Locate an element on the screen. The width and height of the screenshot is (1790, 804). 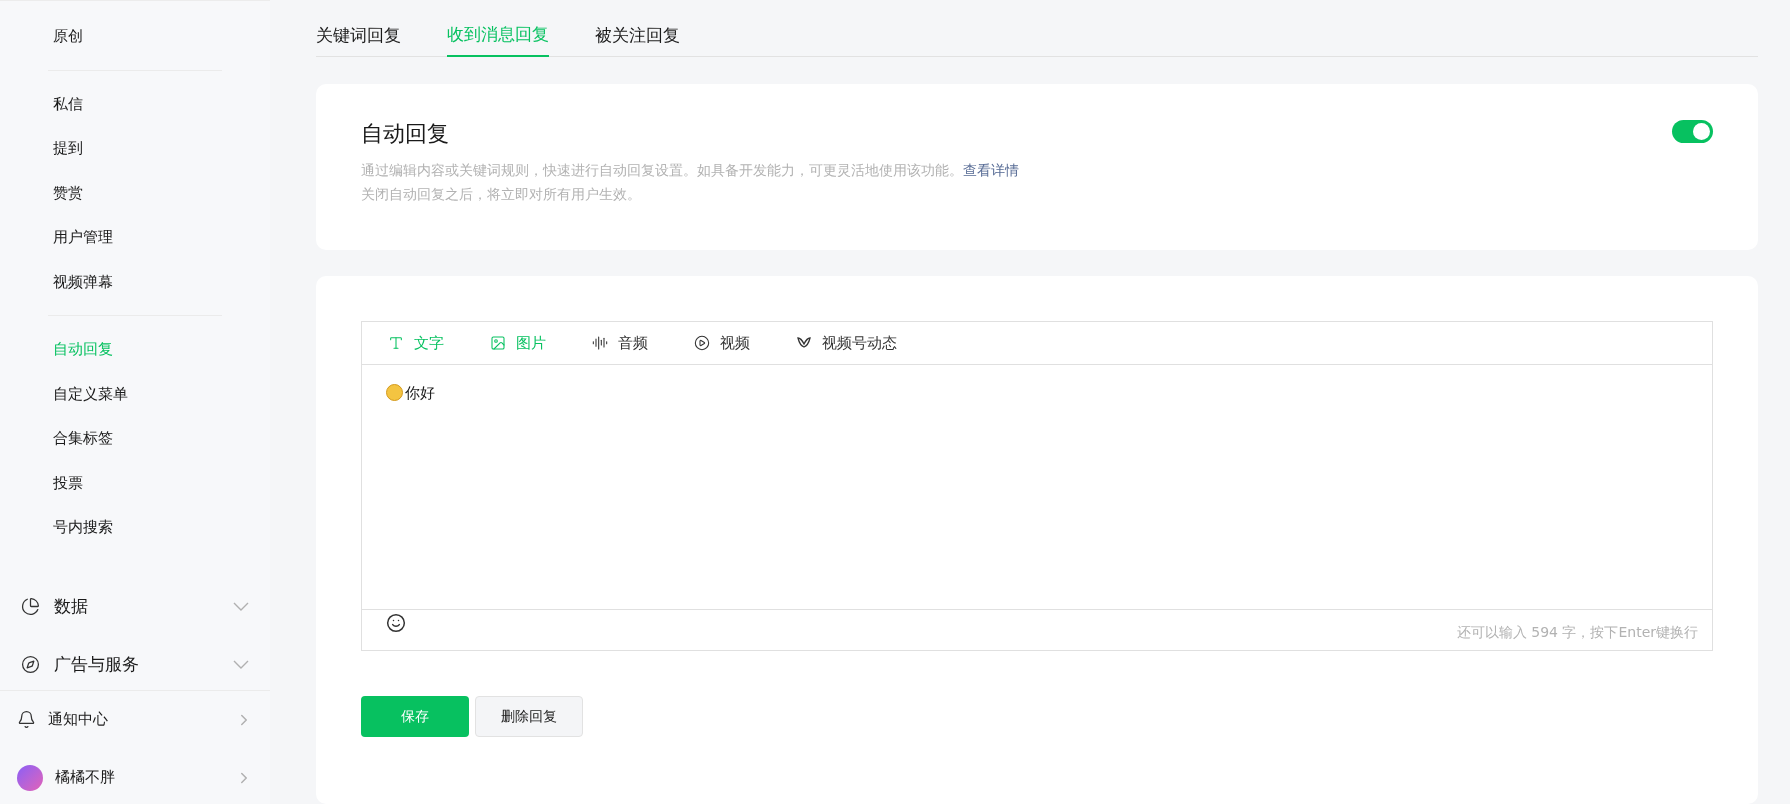
note-text: 关闭自动回复之后，将立即对所有用户生效。 is located at coordinates (501, 194).